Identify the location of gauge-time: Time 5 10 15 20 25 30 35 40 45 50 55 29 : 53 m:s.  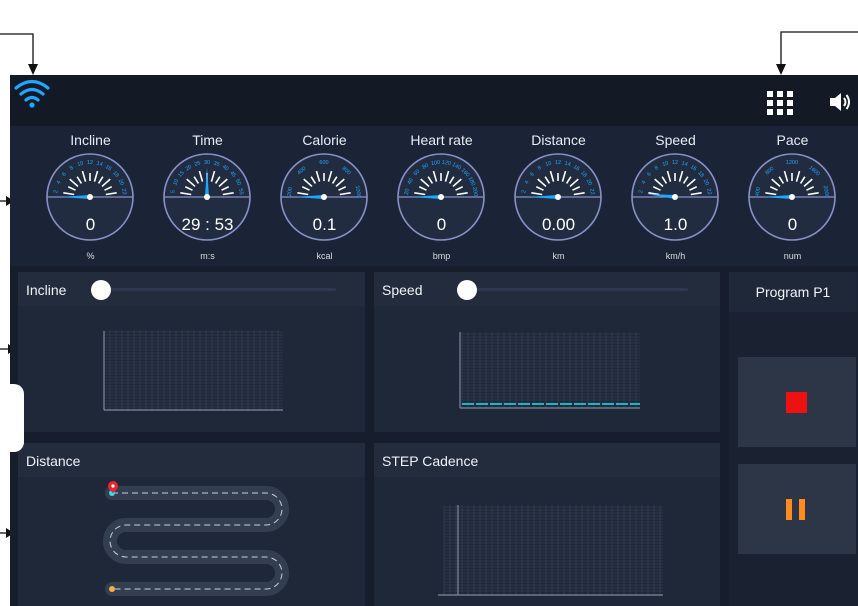
(207, 196).